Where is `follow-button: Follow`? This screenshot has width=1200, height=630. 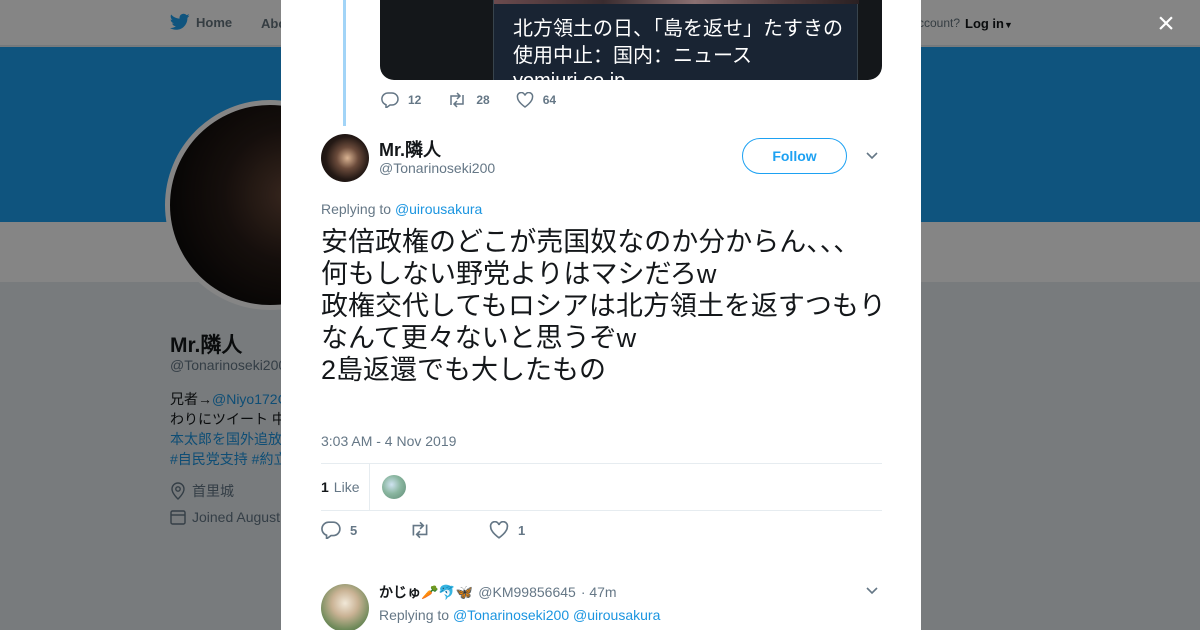 follow-button: Follow is located at coordinates (794, 156).